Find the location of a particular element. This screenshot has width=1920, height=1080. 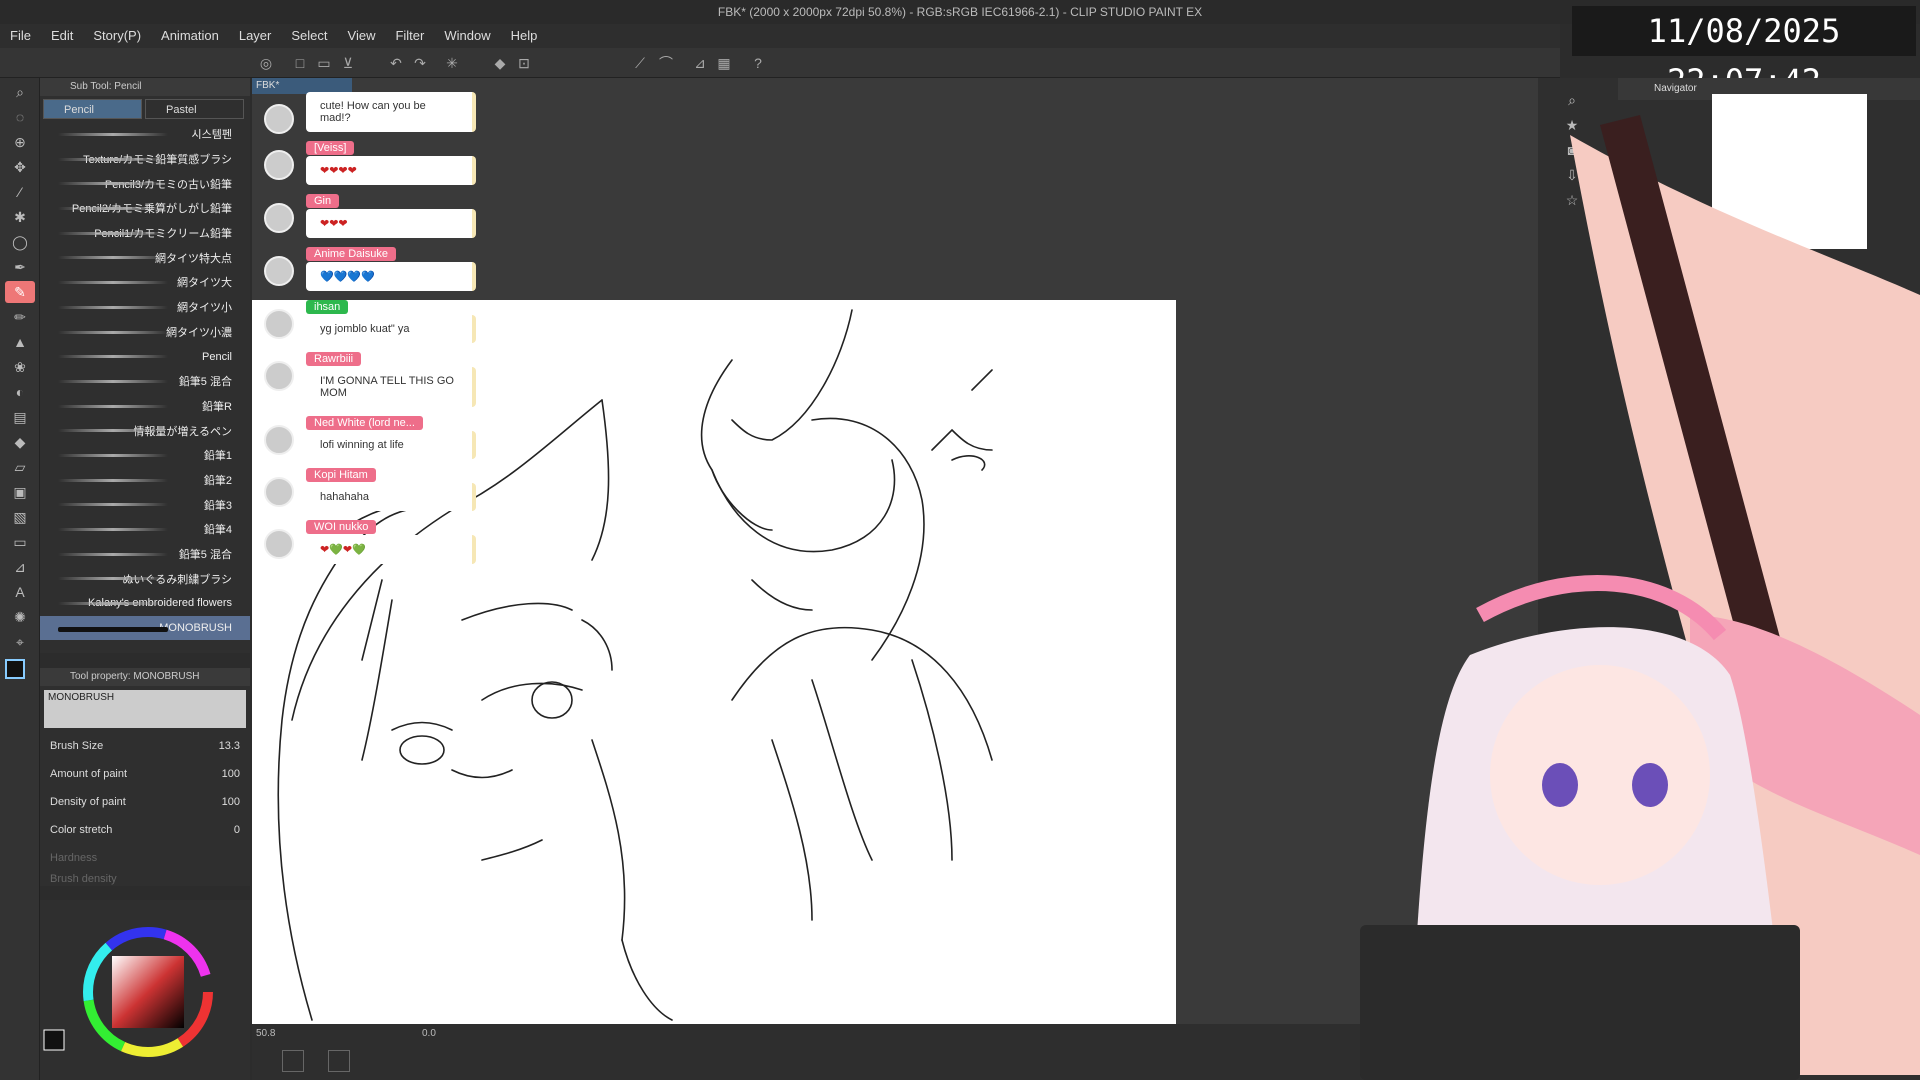

zoom-readout: 50.8 is located at coordinates (265, 1033).